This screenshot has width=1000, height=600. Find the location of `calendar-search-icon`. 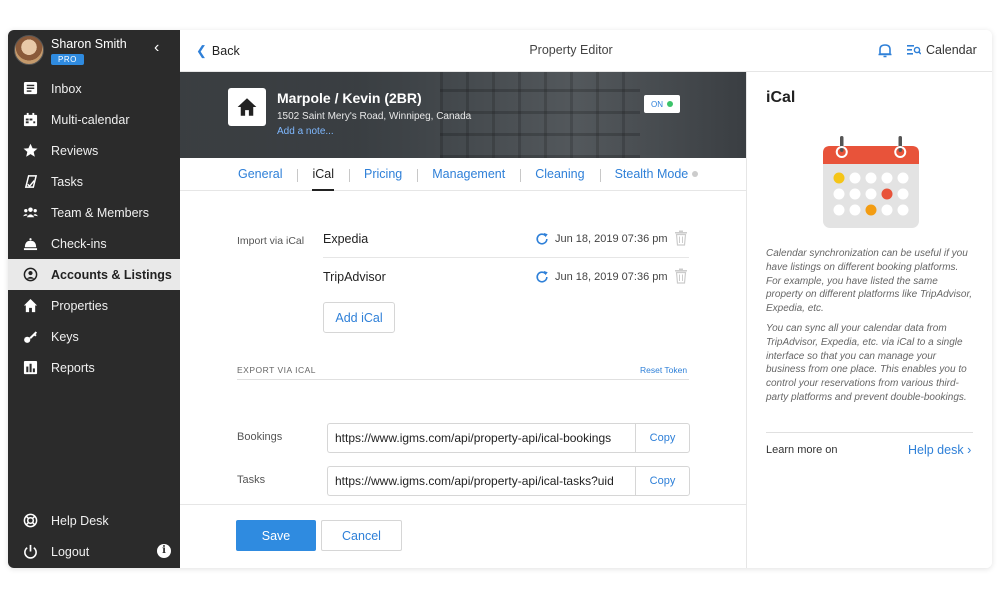

calendar-search-icon is located at coordinates (914, 50).